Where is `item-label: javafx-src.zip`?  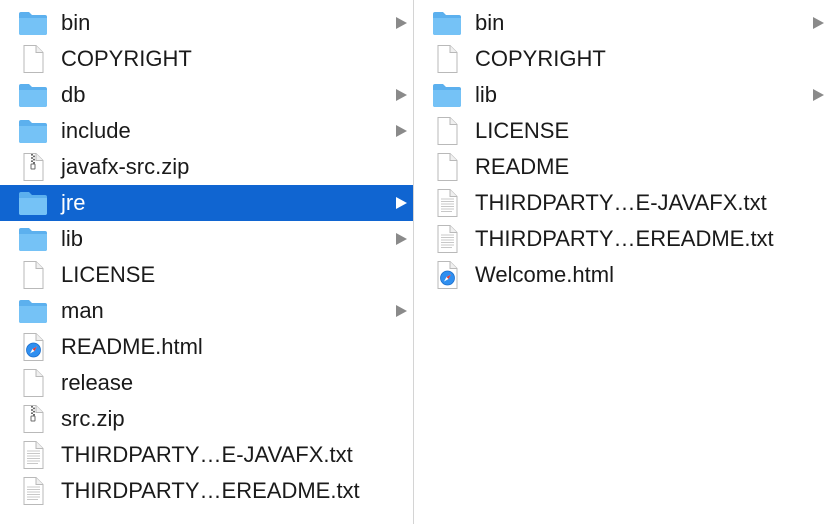 item-label: javafx-src.zip is located at coordinates (125, 166).